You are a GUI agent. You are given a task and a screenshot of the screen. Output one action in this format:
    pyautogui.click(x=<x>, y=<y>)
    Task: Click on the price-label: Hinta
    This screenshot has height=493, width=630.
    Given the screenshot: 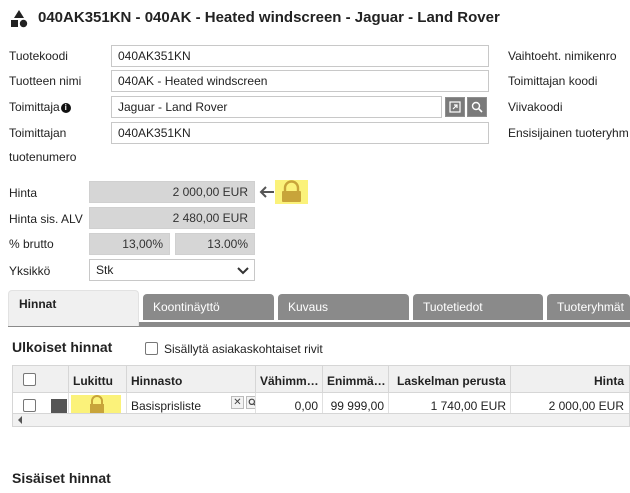 What is the action you would take?
    pyautogui.click(x=23, y=193)
    